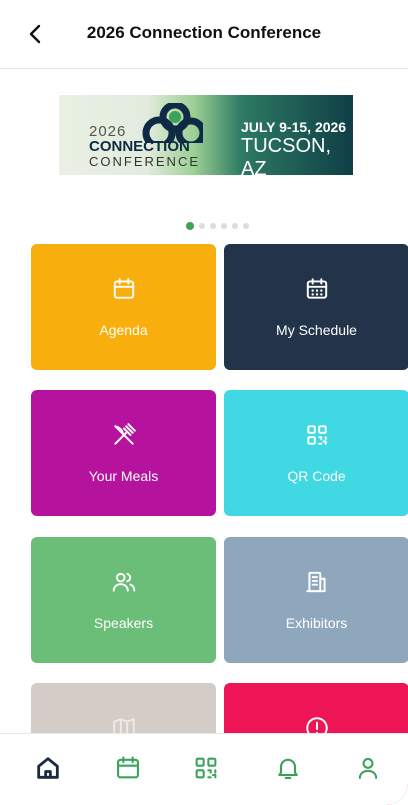 Image resolution: width=408 pixels, height=805 pixels. I want to click on conference-logo-icon, so click(172, 123).